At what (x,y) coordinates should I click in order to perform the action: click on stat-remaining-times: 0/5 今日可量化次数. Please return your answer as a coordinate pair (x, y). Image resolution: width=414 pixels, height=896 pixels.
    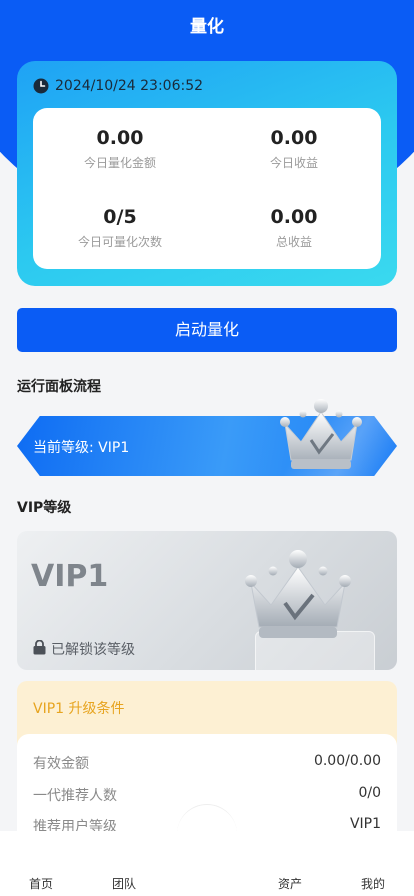
    Looking at the image, I should click on (120, 228).